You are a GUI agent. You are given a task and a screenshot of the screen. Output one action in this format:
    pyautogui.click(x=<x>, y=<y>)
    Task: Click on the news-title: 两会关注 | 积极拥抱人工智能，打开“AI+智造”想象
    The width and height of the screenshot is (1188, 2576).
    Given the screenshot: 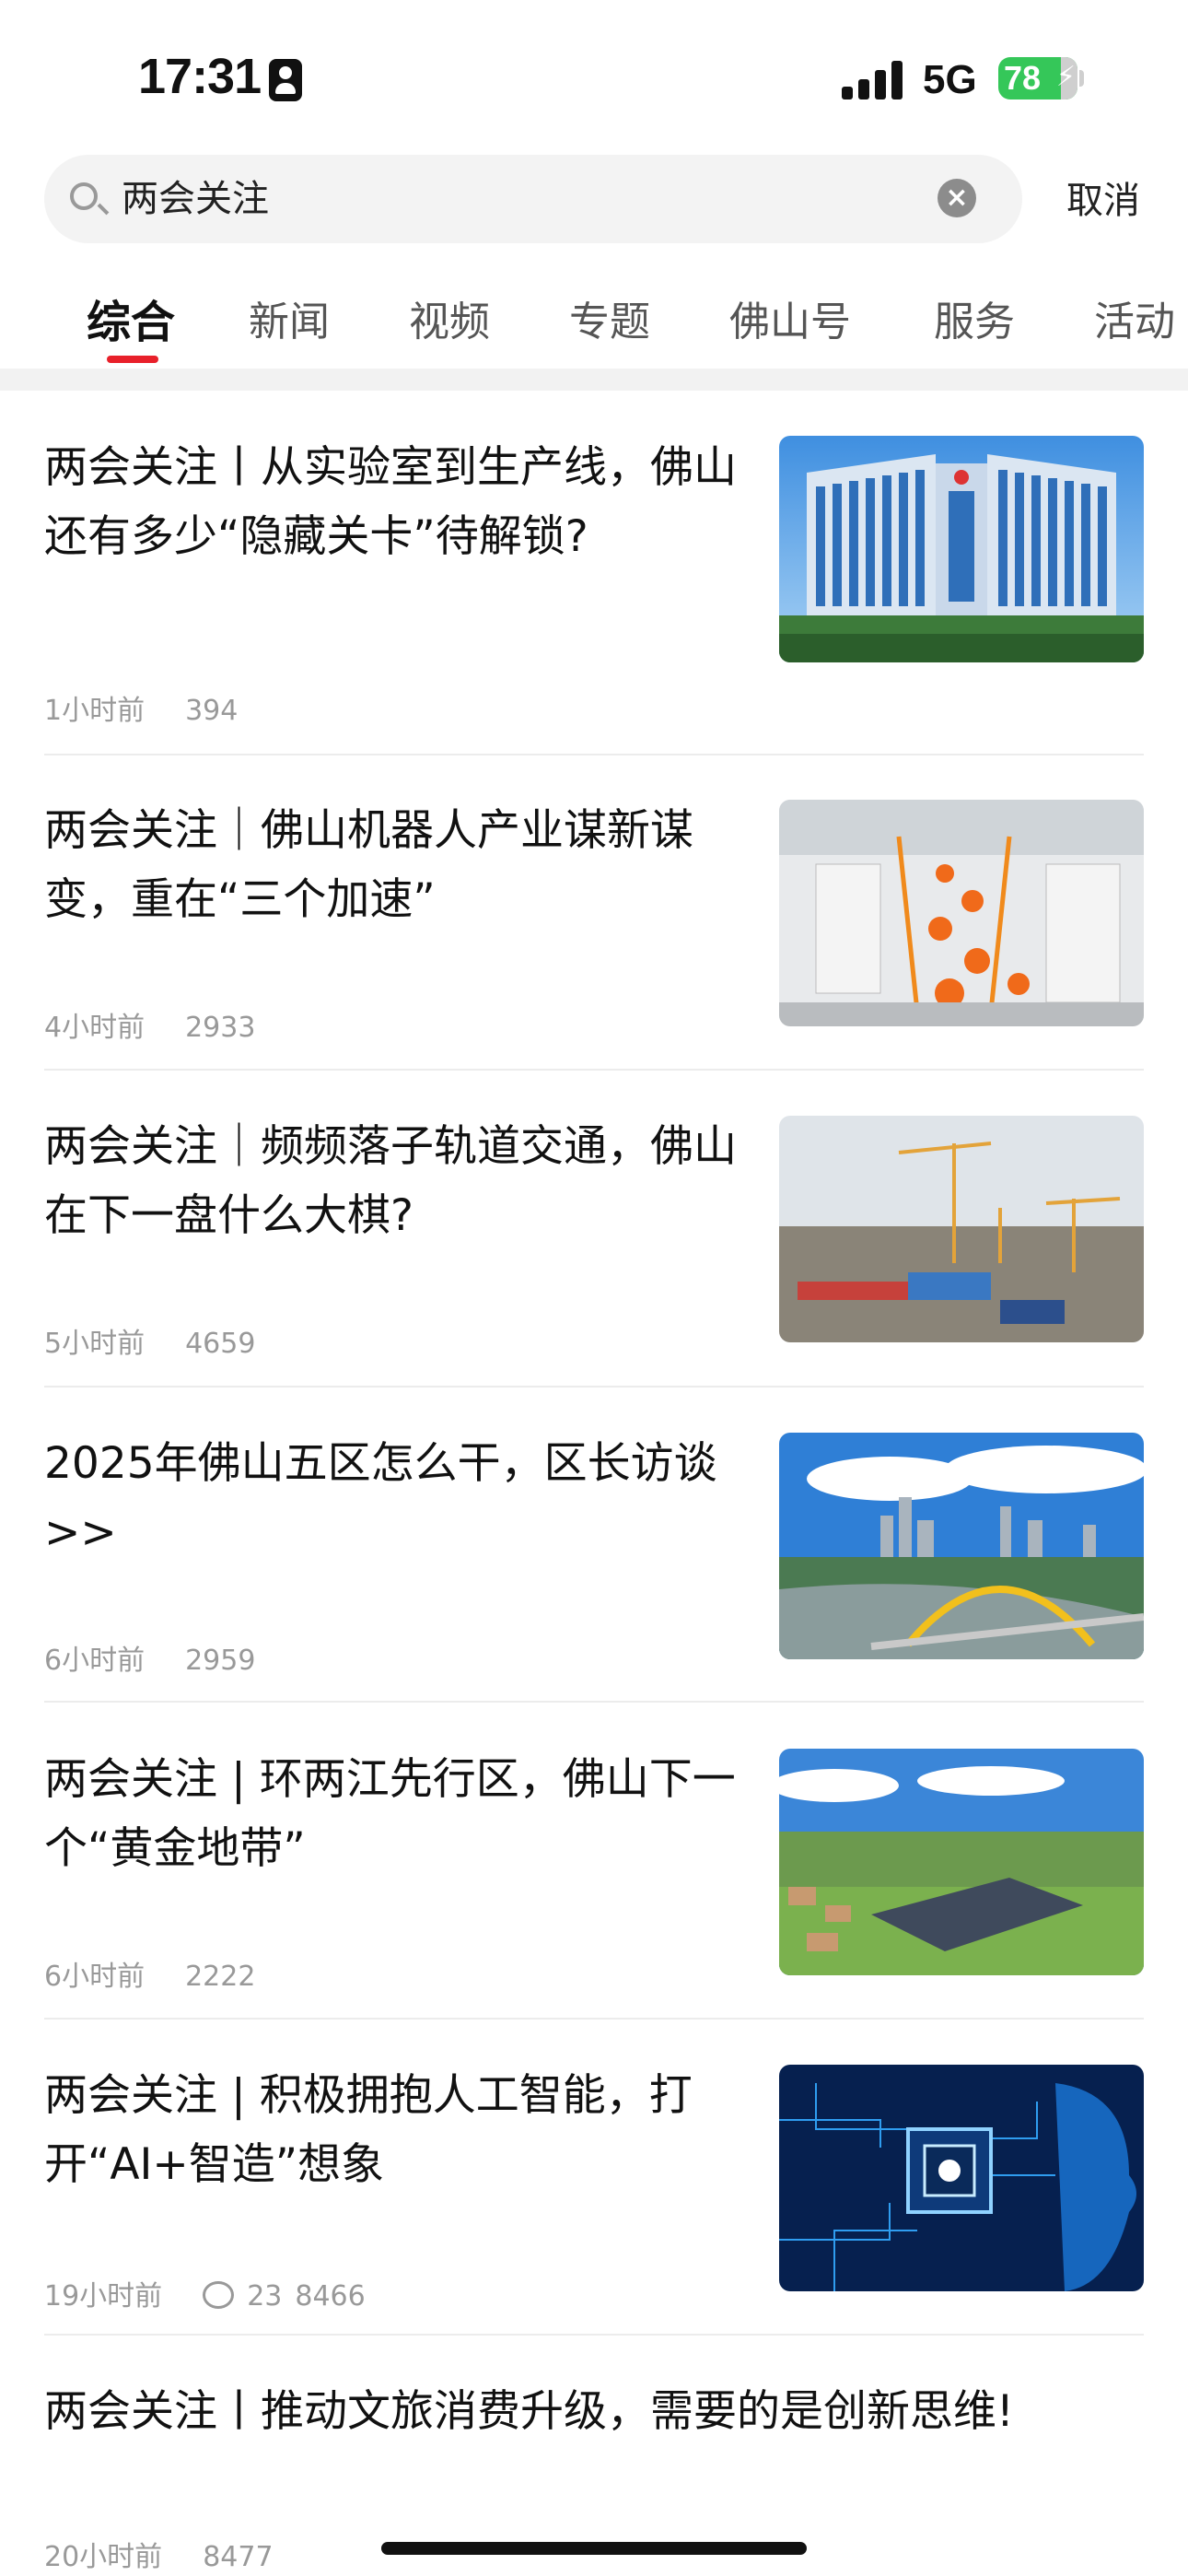 What is the action you would take?
    pyautogui.click(x=369, y=2130)
    